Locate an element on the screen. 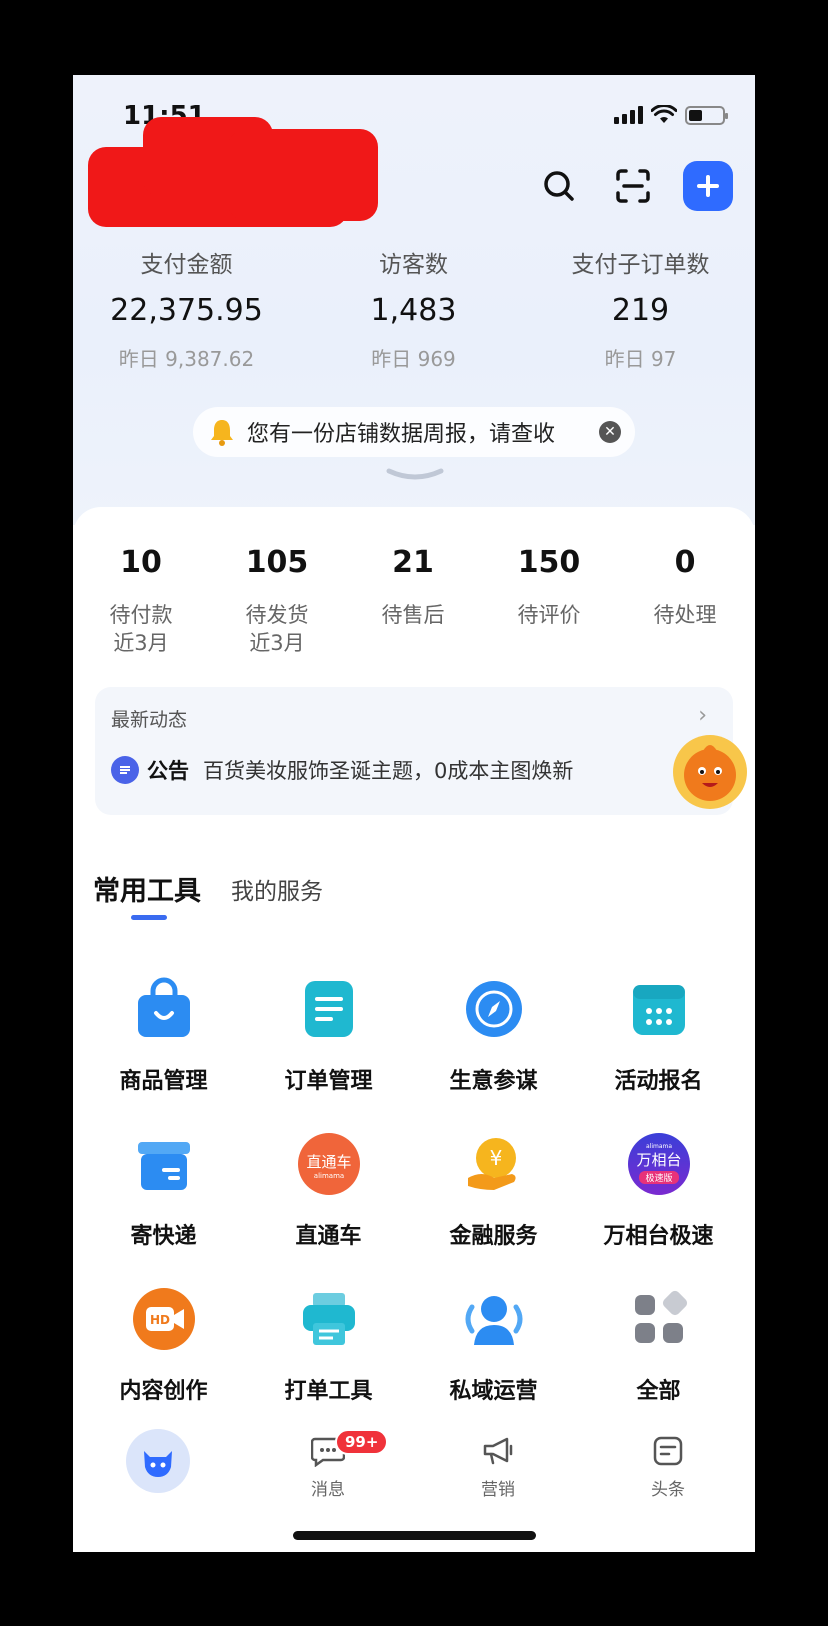 Image resolution: width=828 pixels, height=1626 pixels. metric-label: 支付金额 is located at coordinates (186, 265).